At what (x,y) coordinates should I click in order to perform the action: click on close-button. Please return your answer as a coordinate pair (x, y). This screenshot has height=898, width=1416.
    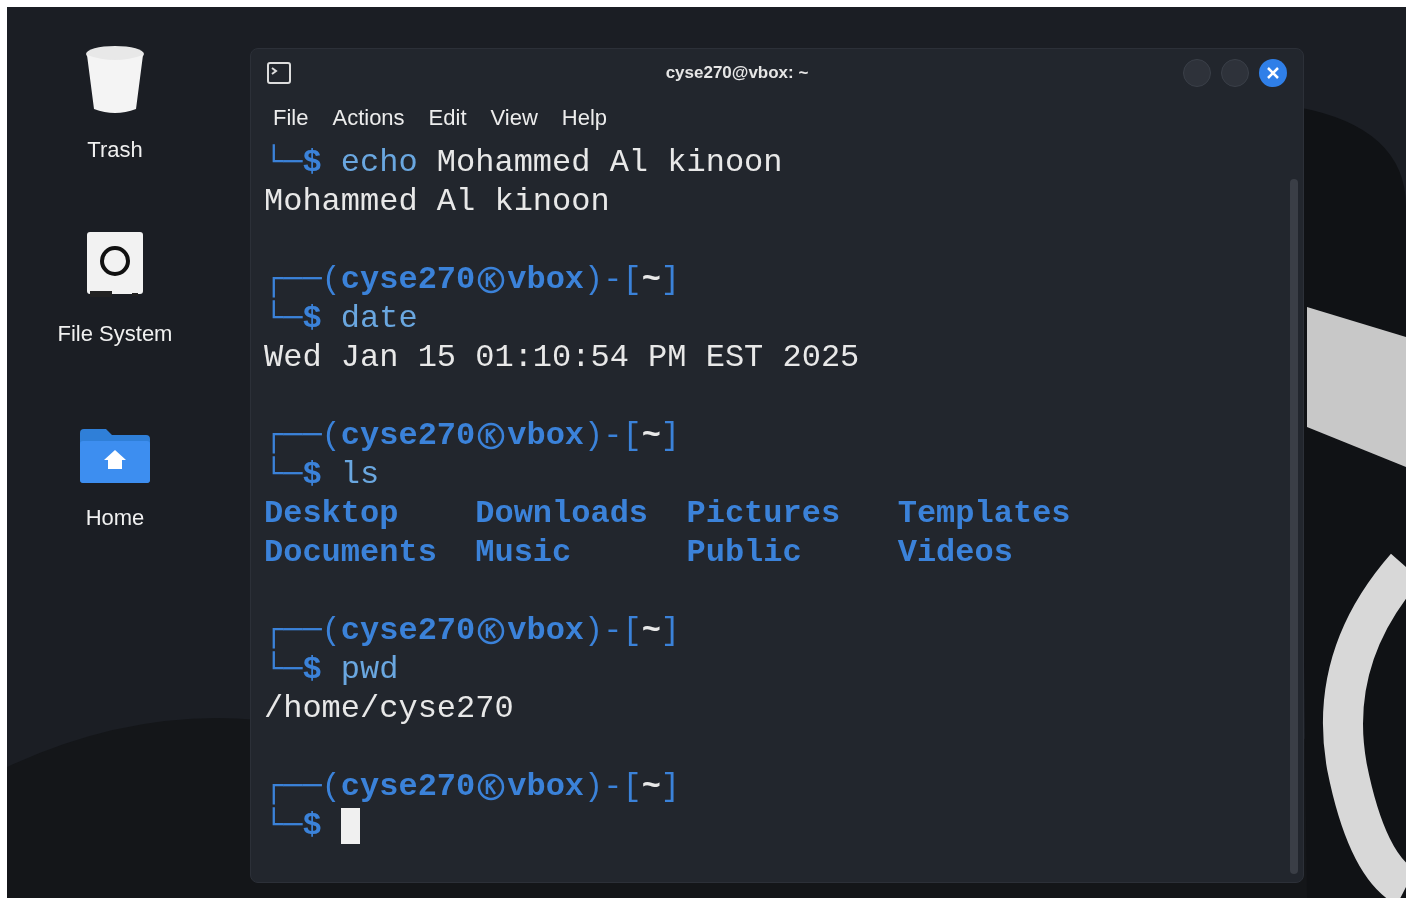
    Looking at the image, I should click on (1273, 73).